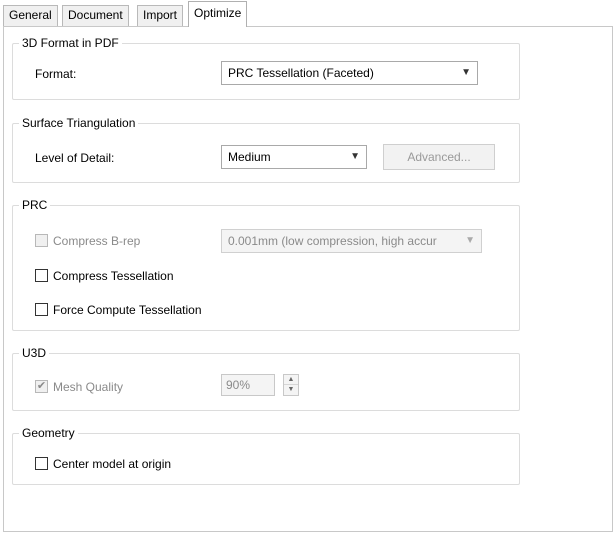  What do you see at coordinates (41, 240) in the screenshot?
I see `compress-brep-checkbox` at bounding box center [41, 240].